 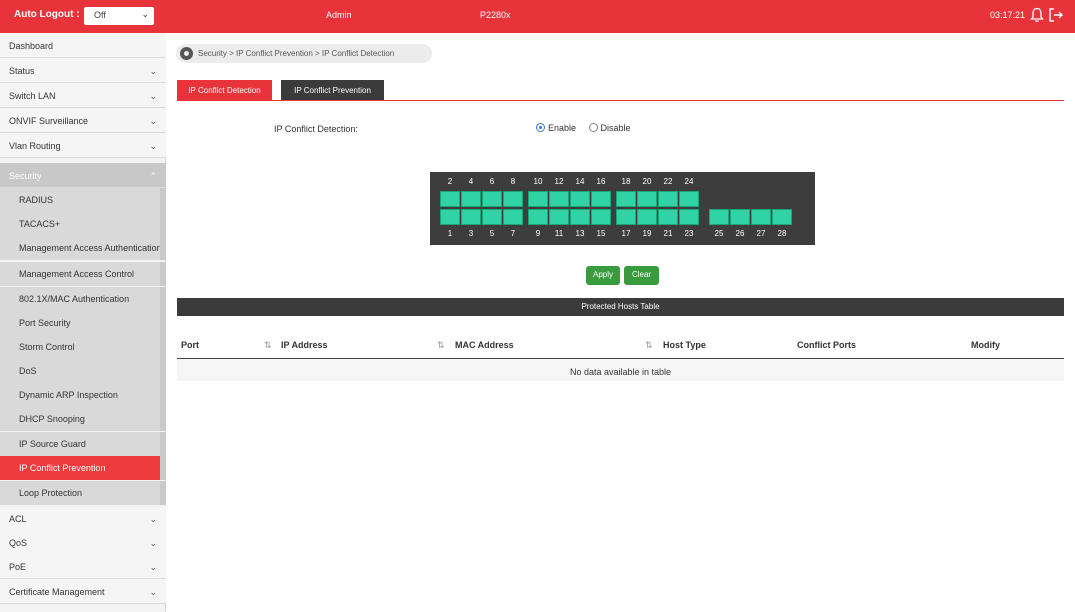 I want to click on port-number-label: 6, so click(x=492, y=181).